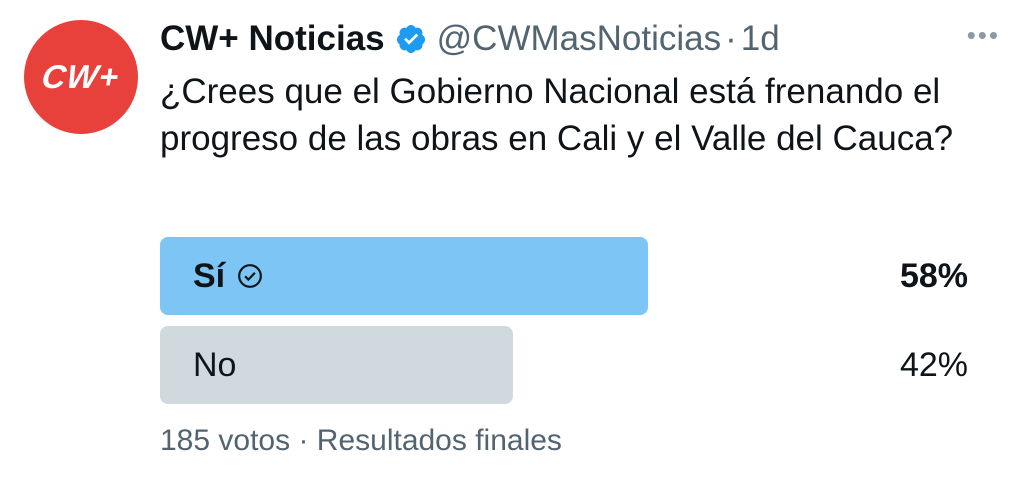 The image size is (1024, 483). Describe the element at coordinates (228, 276) in the screenshot. I see `poll-option-label: Sí` at that location.